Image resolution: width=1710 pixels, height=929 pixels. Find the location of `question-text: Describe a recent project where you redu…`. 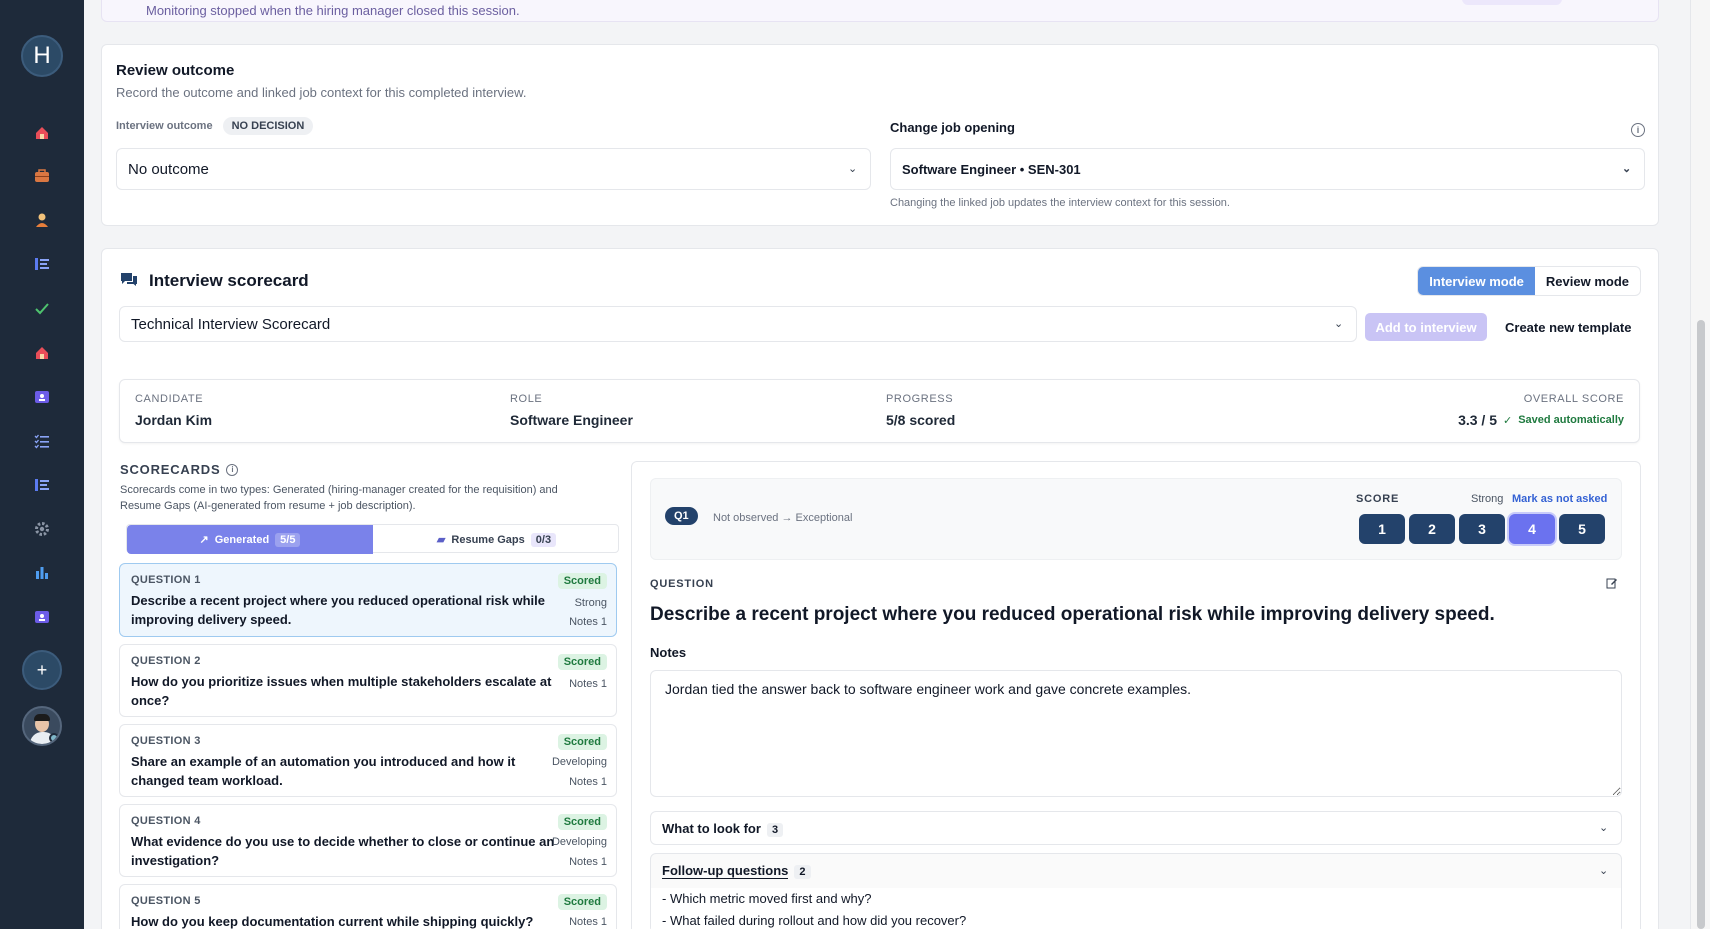

question-text: Describe a recent project where you redu… is located at coordinates (338, 610).